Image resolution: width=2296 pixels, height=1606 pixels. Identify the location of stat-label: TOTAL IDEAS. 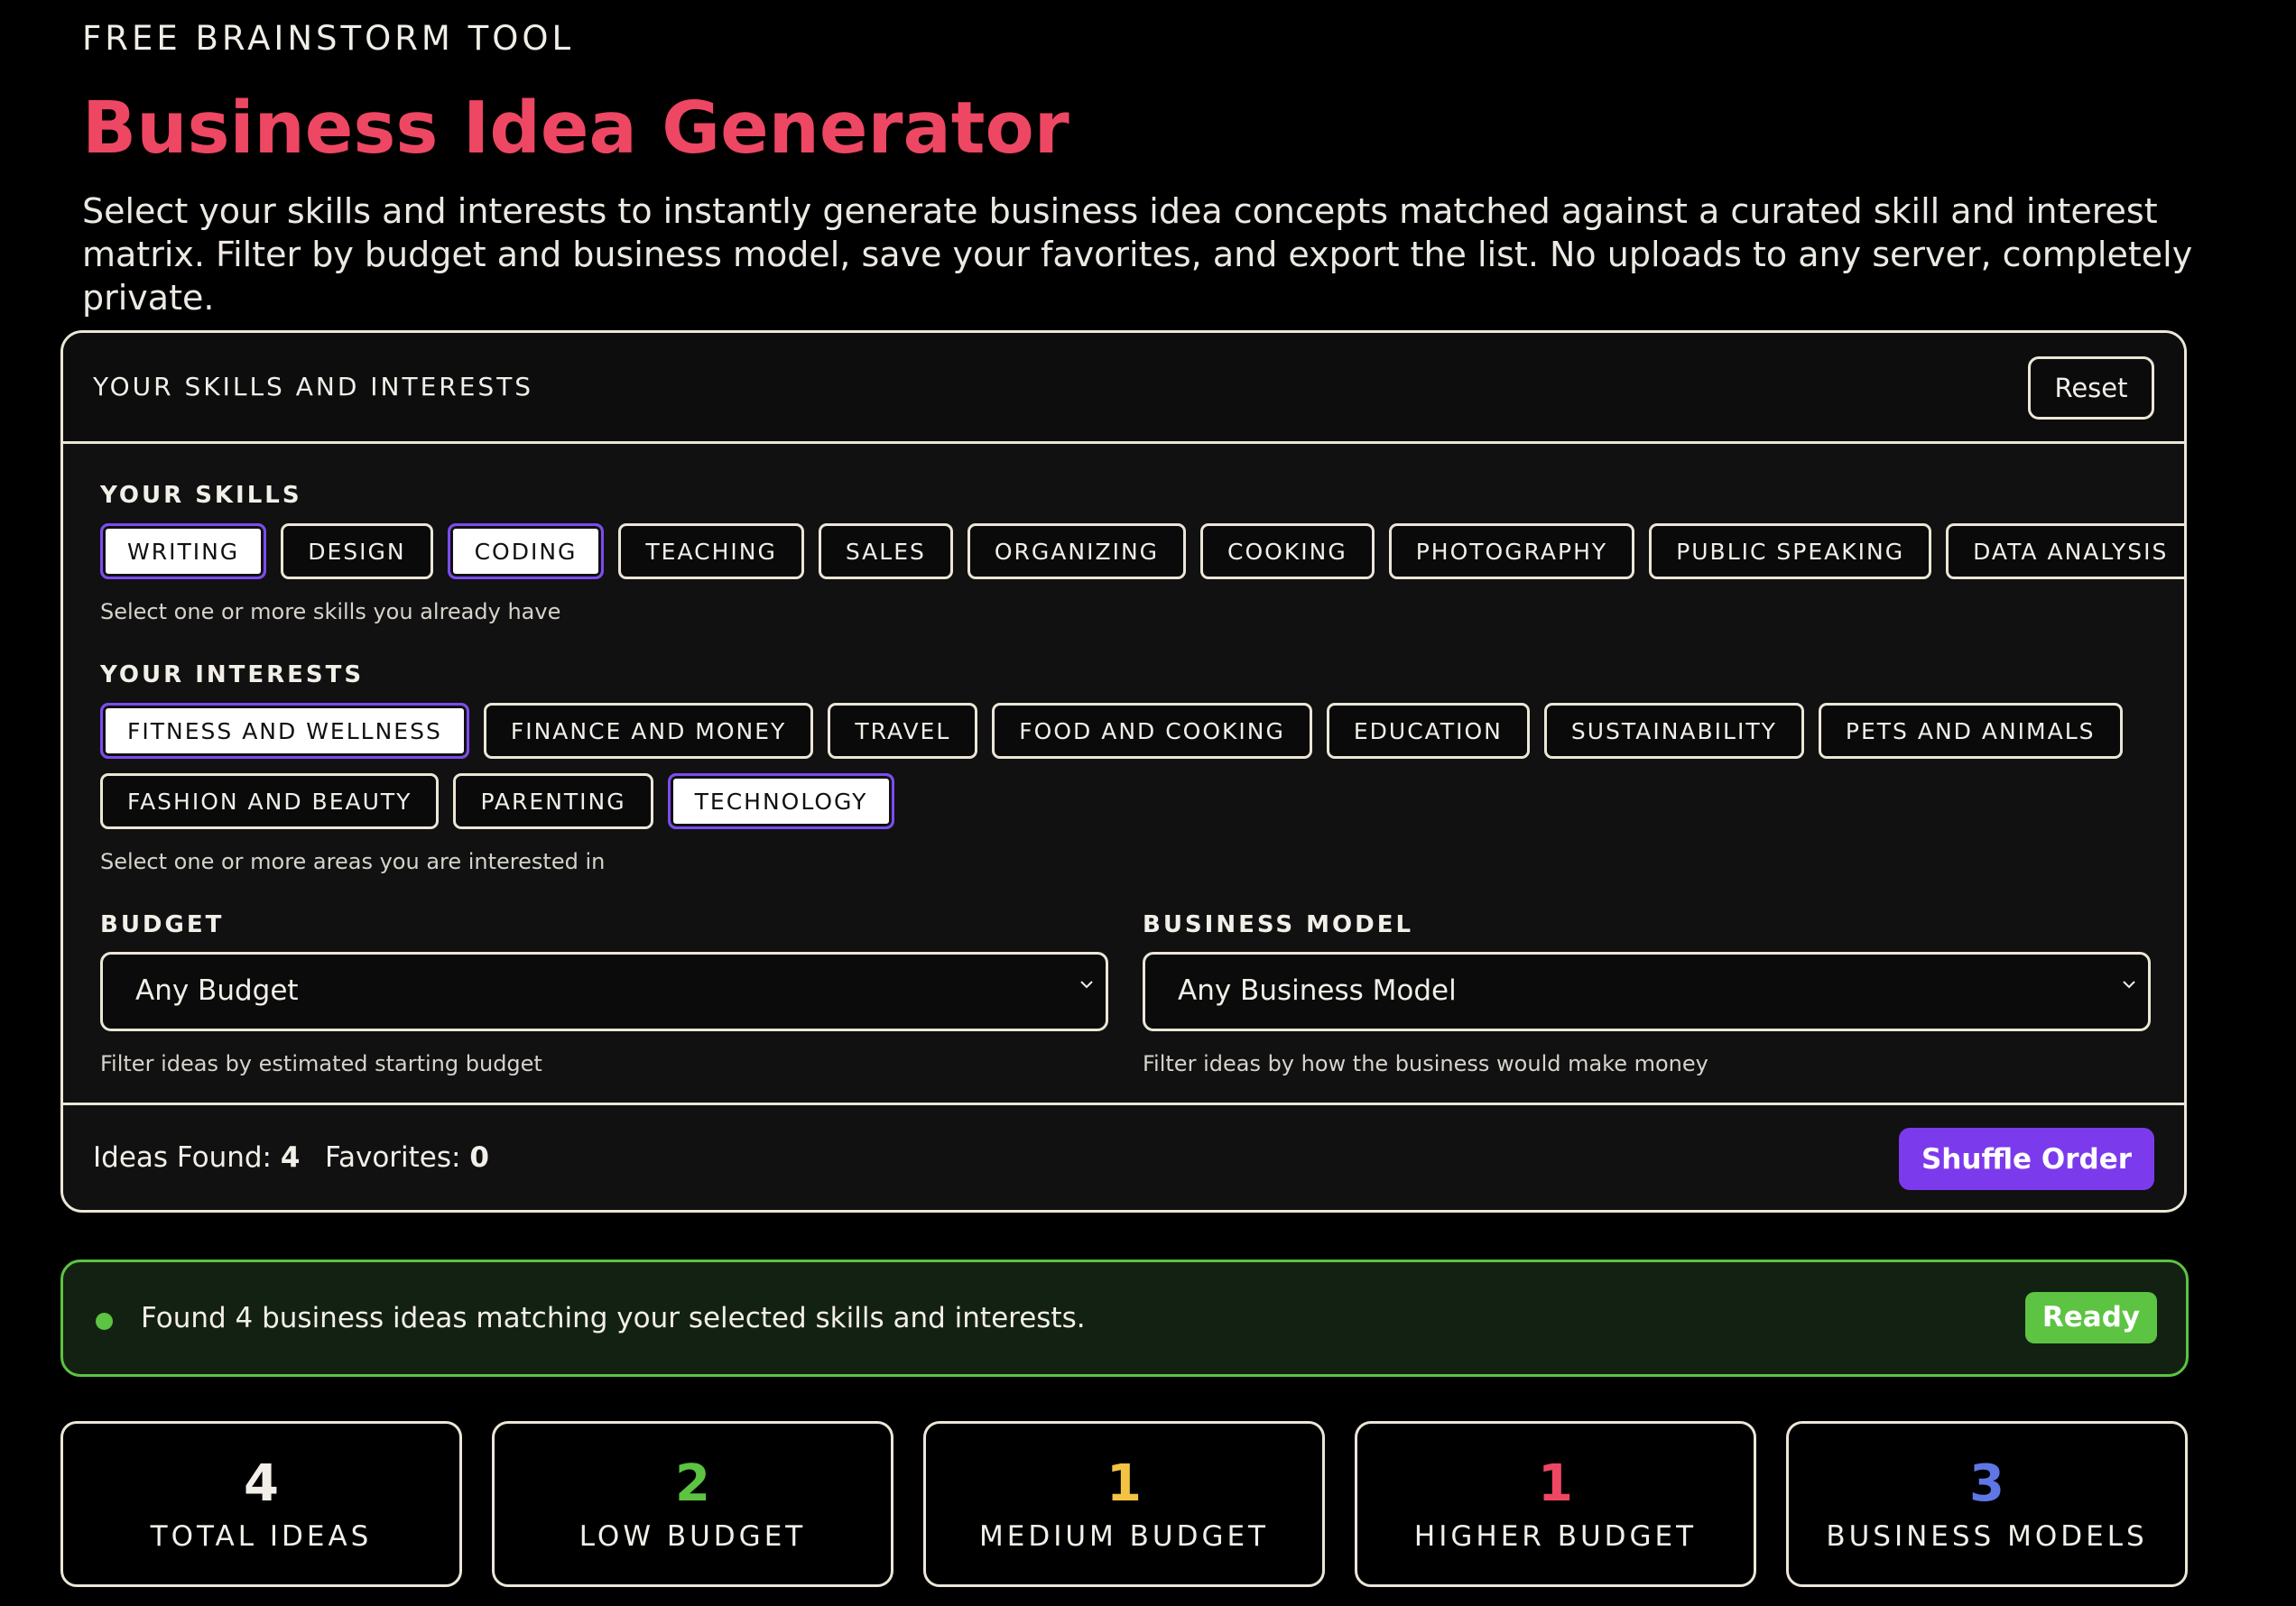
(261, 1536).